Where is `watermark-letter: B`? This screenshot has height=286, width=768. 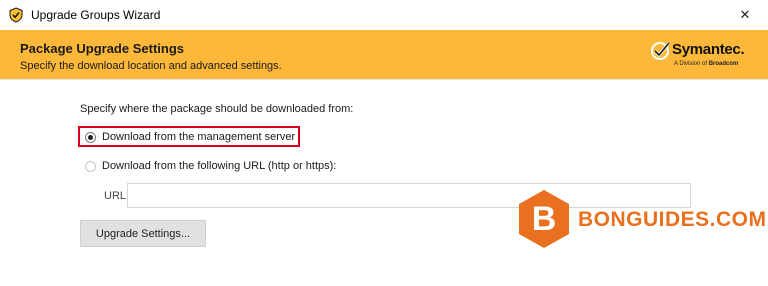 watermark-letter: B is located at coordinates (544, 219).